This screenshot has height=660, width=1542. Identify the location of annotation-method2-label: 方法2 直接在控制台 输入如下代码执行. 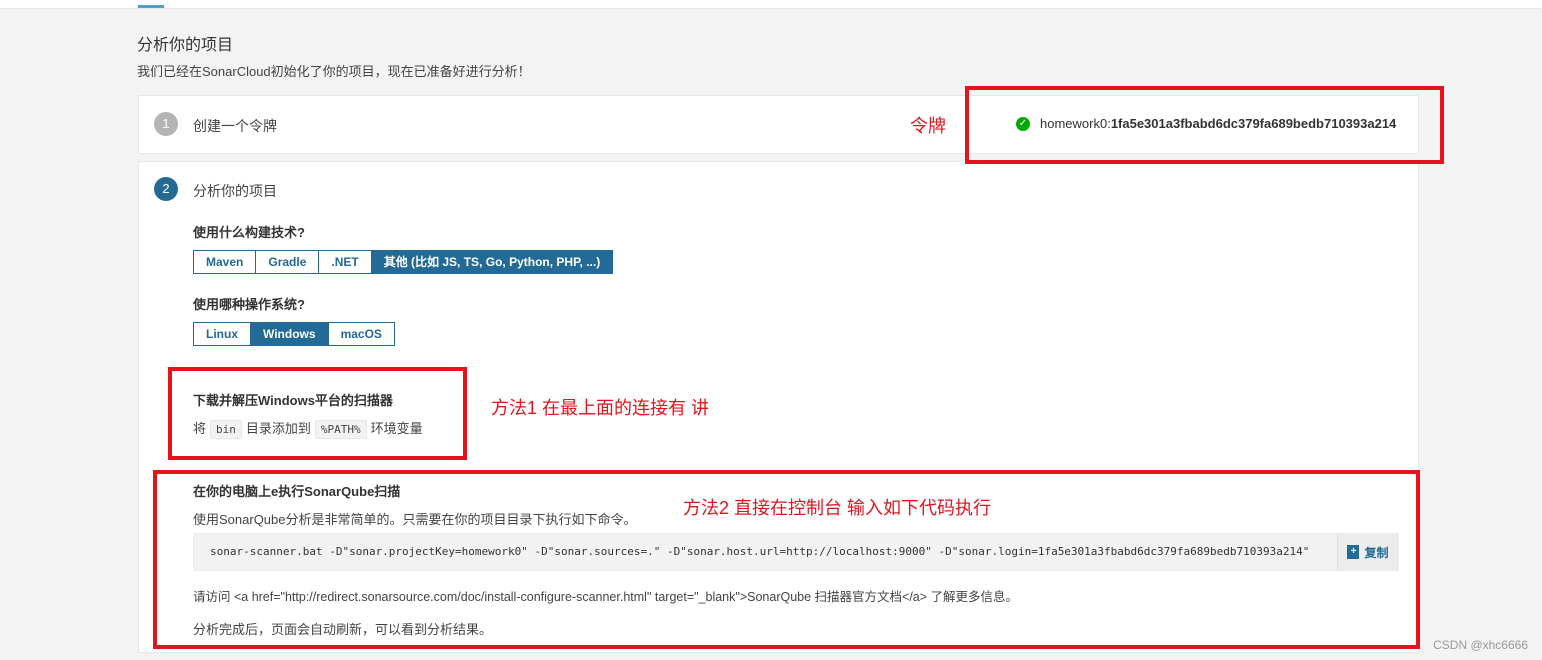
(837, 508).